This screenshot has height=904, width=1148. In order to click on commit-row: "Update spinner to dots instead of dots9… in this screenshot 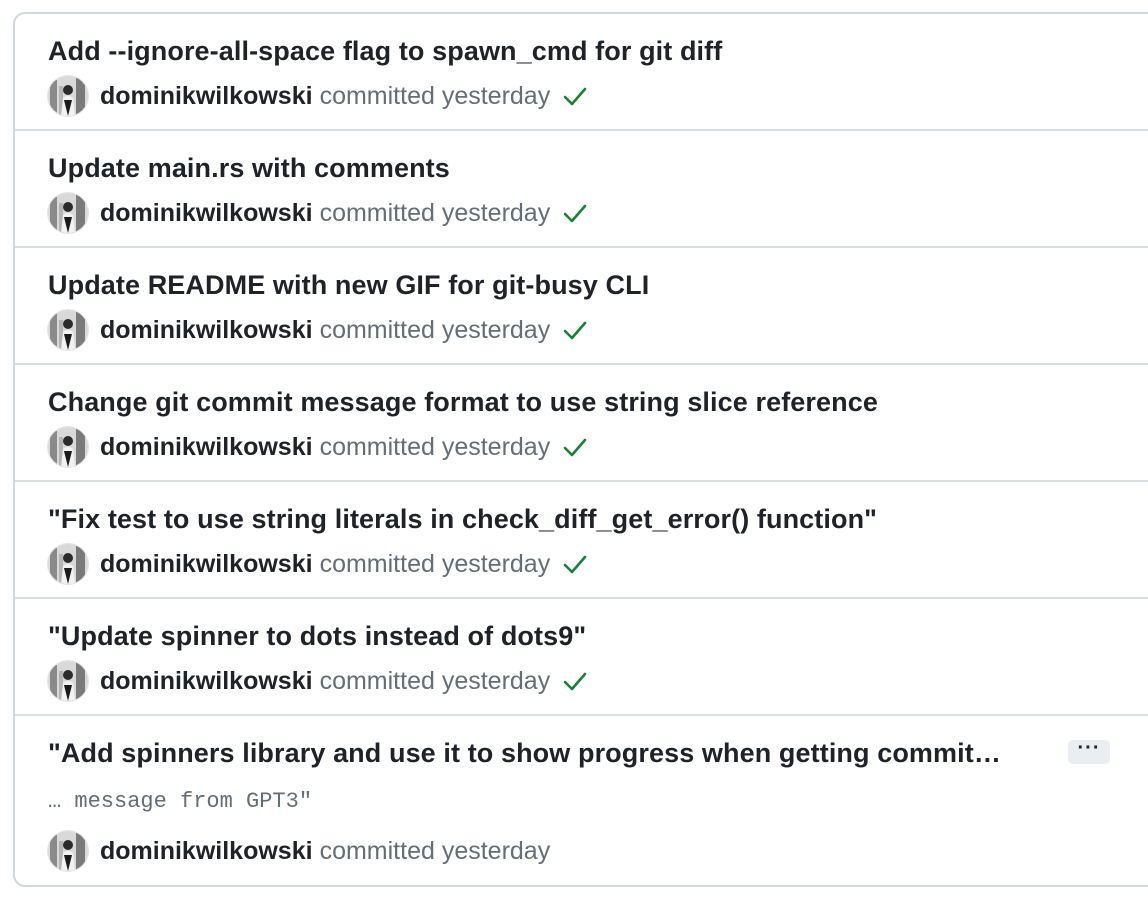, I will do `click(581, 657)`.